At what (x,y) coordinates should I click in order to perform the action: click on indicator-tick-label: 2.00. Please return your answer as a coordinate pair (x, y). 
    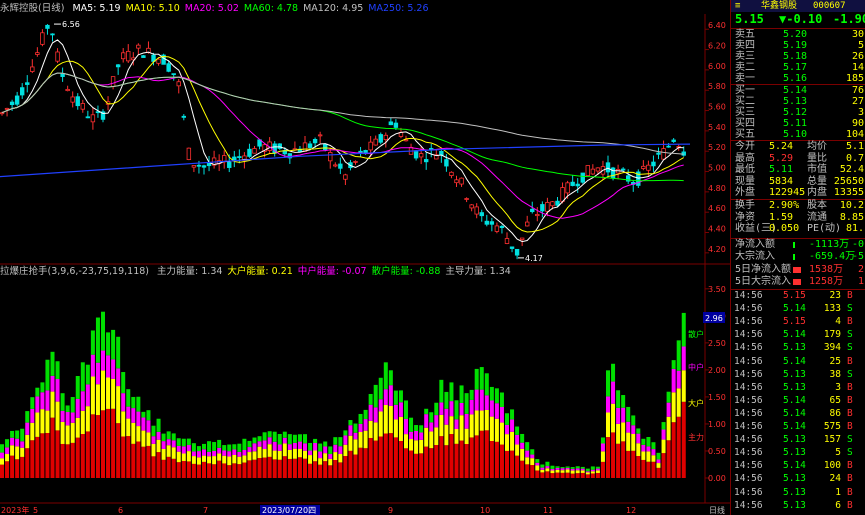
    Looking at the image, I should click on (717, 370).